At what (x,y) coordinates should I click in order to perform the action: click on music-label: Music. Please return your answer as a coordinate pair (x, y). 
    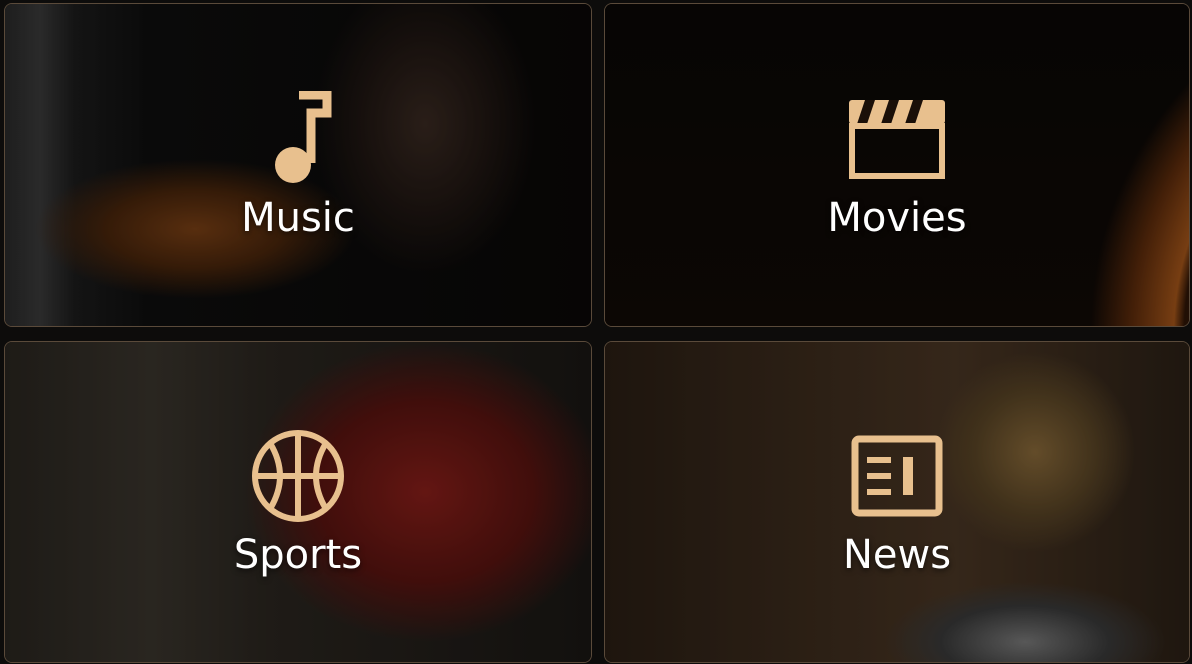
    Looking at the image, I should click on (298, 218).